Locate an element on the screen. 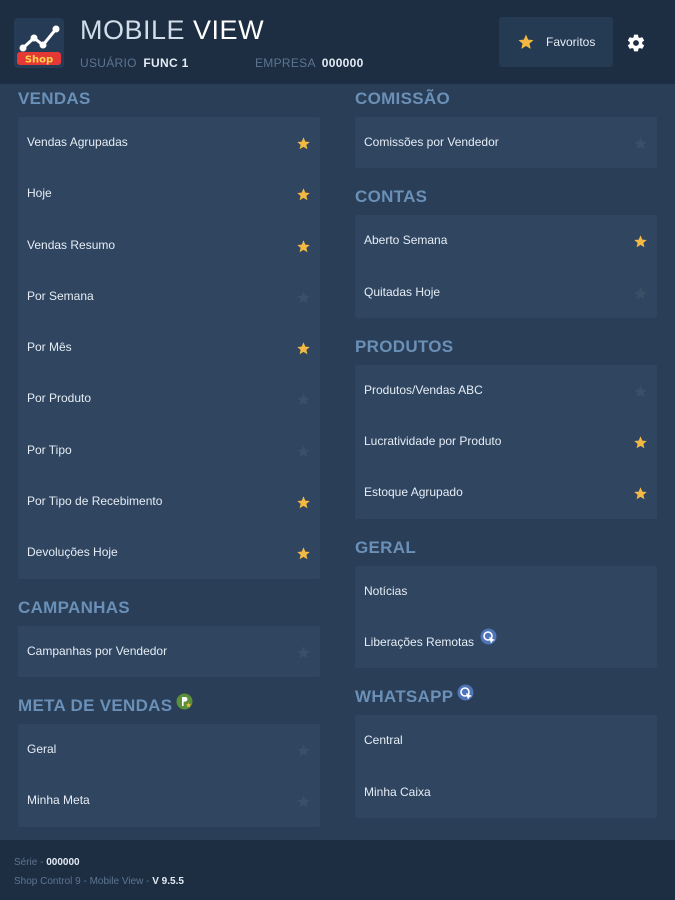 Image resolution: width=675 pixels, height=900 pixels. menu-item-devolucoes-hoje: Devoluções Hoje is located at coordinates (169, 552).